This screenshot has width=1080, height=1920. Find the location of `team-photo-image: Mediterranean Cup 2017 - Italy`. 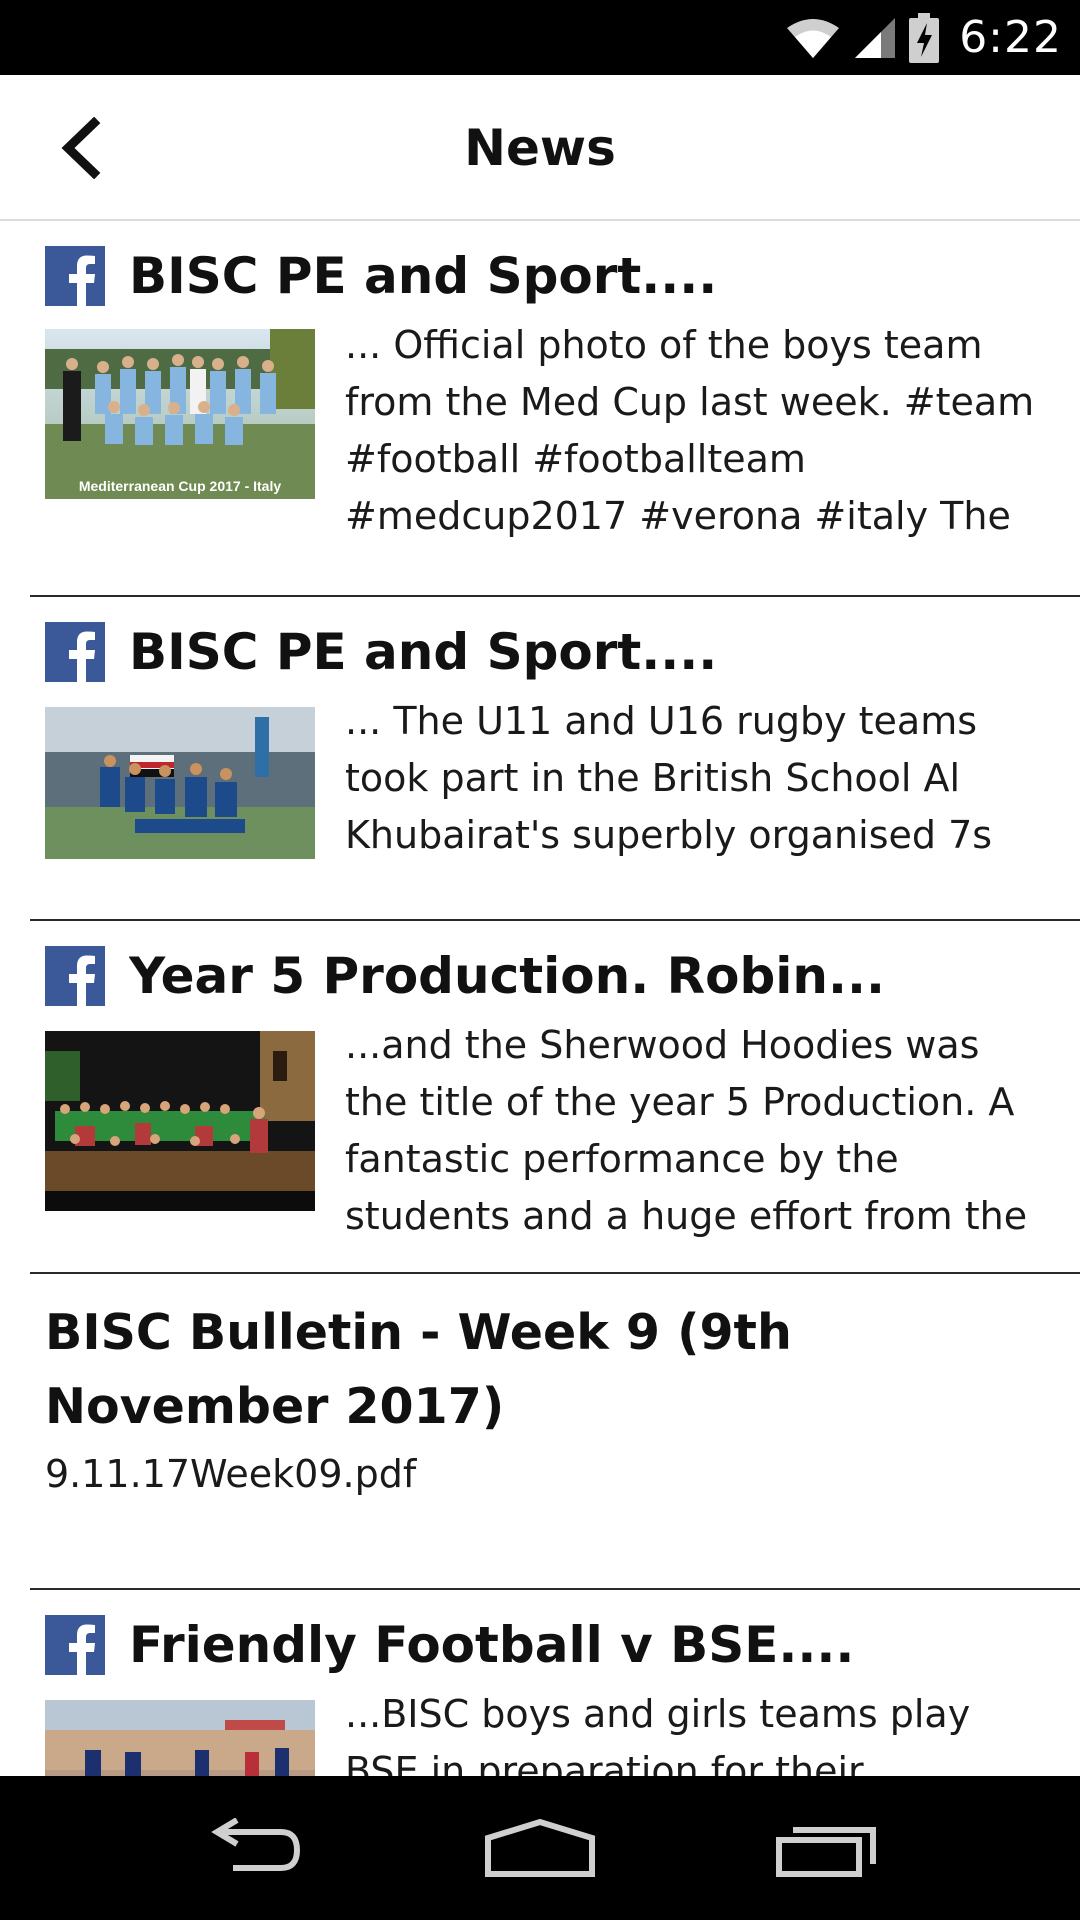

team-photo-image: Mediterranean Cup 2017 - Italy is located at coordinates (180, 414).